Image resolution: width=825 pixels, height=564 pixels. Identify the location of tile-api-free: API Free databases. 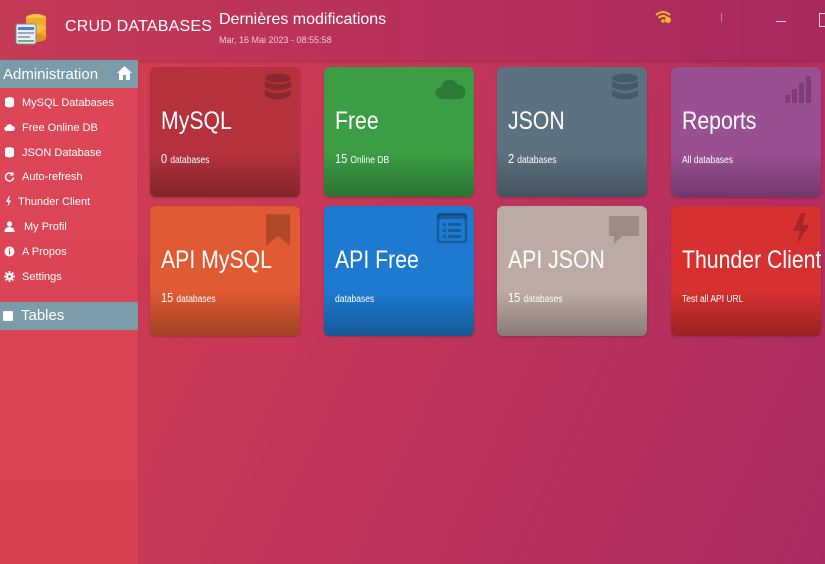
(399, 271).